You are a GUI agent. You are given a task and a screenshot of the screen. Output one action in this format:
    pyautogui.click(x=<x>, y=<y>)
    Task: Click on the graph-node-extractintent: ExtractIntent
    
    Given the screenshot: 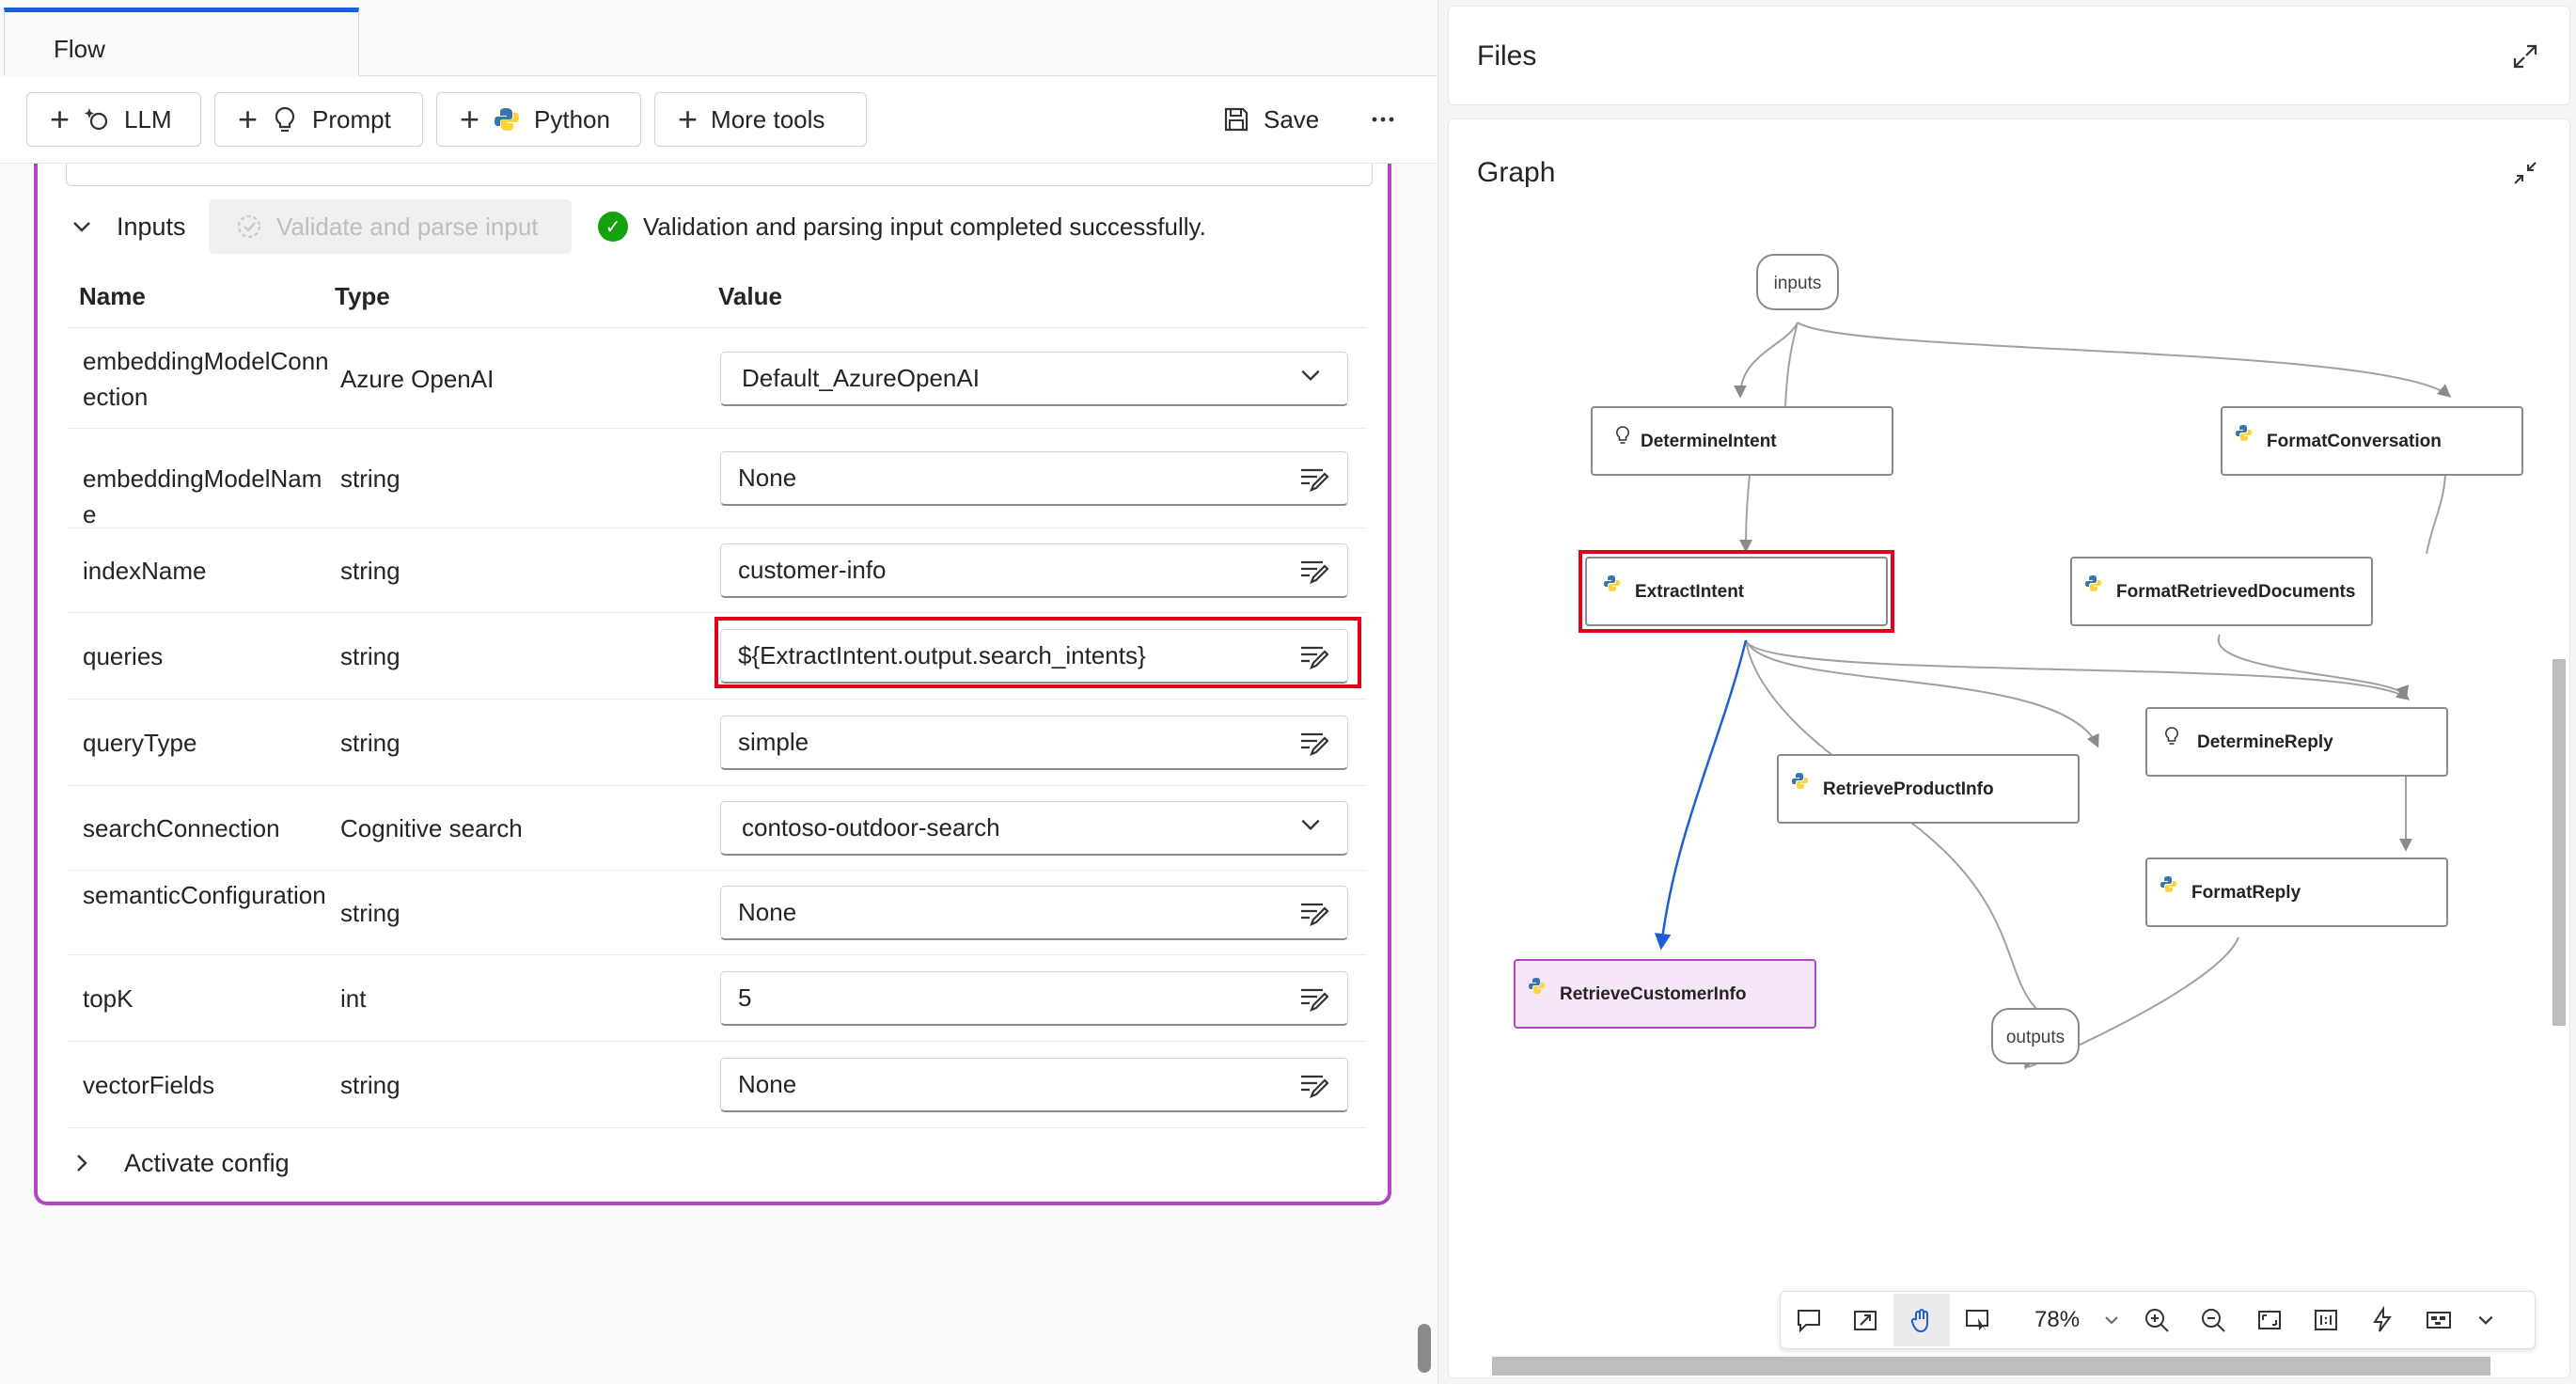 What is the action you would take?
    pyautogui.click(x=1737, y=591)
    